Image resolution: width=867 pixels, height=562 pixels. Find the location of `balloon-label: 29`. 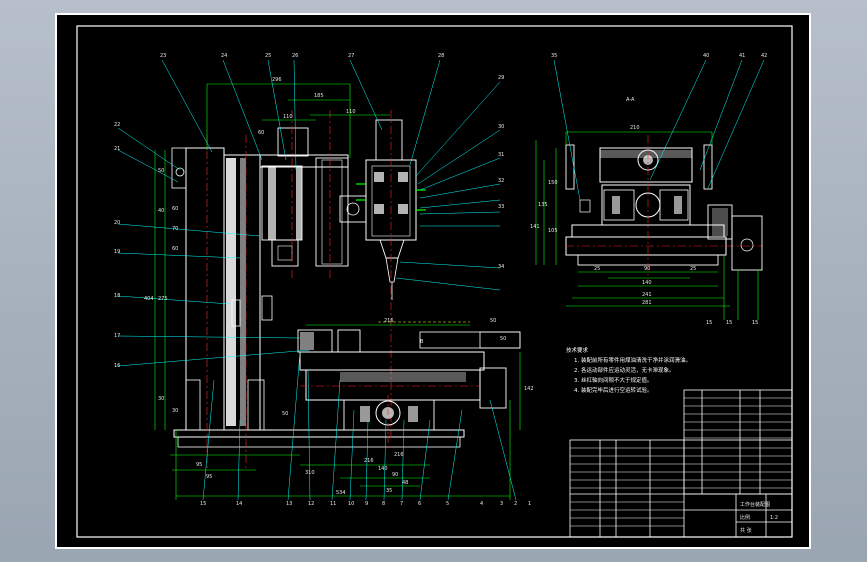

balloon-label: 29 is located at coordinates (501, 78).